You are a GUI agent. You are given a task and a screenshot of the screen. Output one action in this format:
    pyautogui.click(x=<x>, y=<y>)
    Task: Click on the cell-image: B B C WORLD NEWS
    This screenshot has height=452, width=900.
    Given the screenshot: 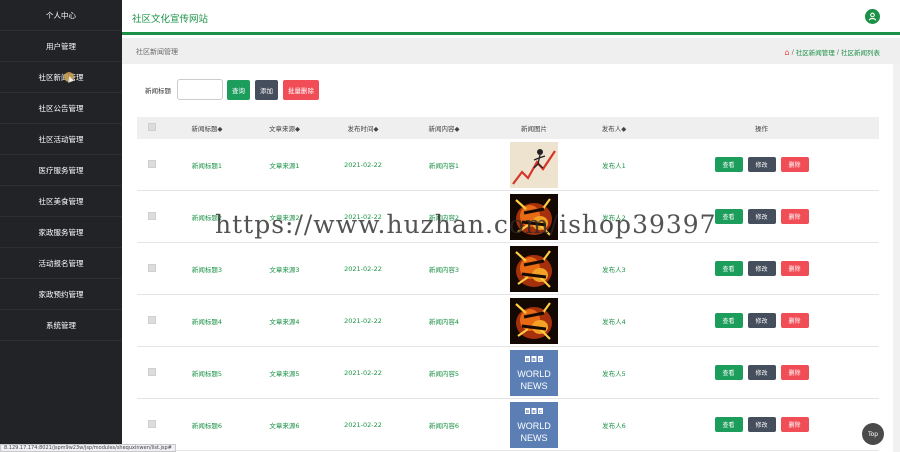 What is the action you would take?
    pyautogui.click(x=534, y=424)
    